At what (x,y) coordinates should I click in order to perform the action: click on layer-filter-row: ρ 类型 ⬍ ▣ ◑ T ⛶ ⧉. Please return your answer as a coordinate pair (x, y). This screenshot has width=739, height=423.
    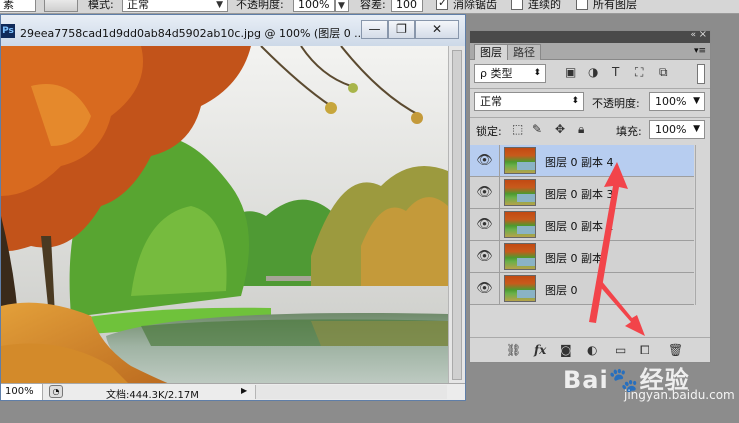
    Looking at the image, I should click on (590, 75).